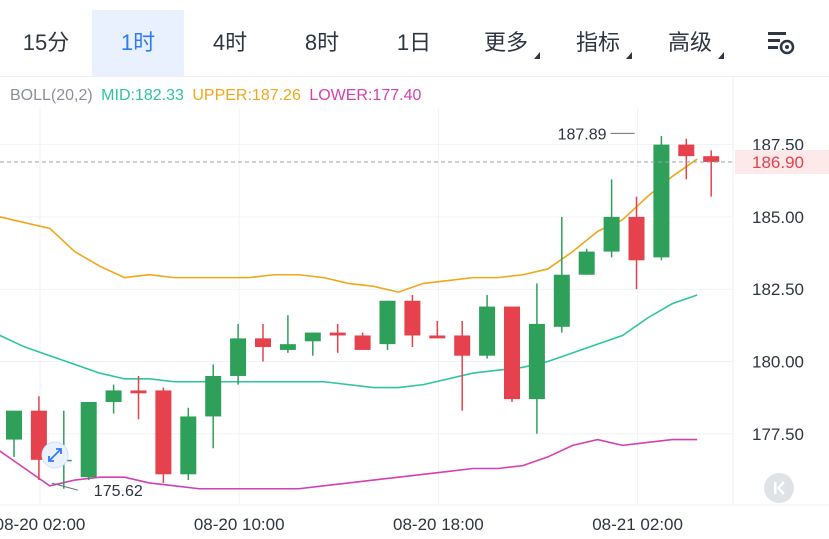 The image size is (829, 539). What do you see at coordinates (778, 162) in the screenshot?
I see `current-price-label: 186.90` at bounding box center [778, 162].